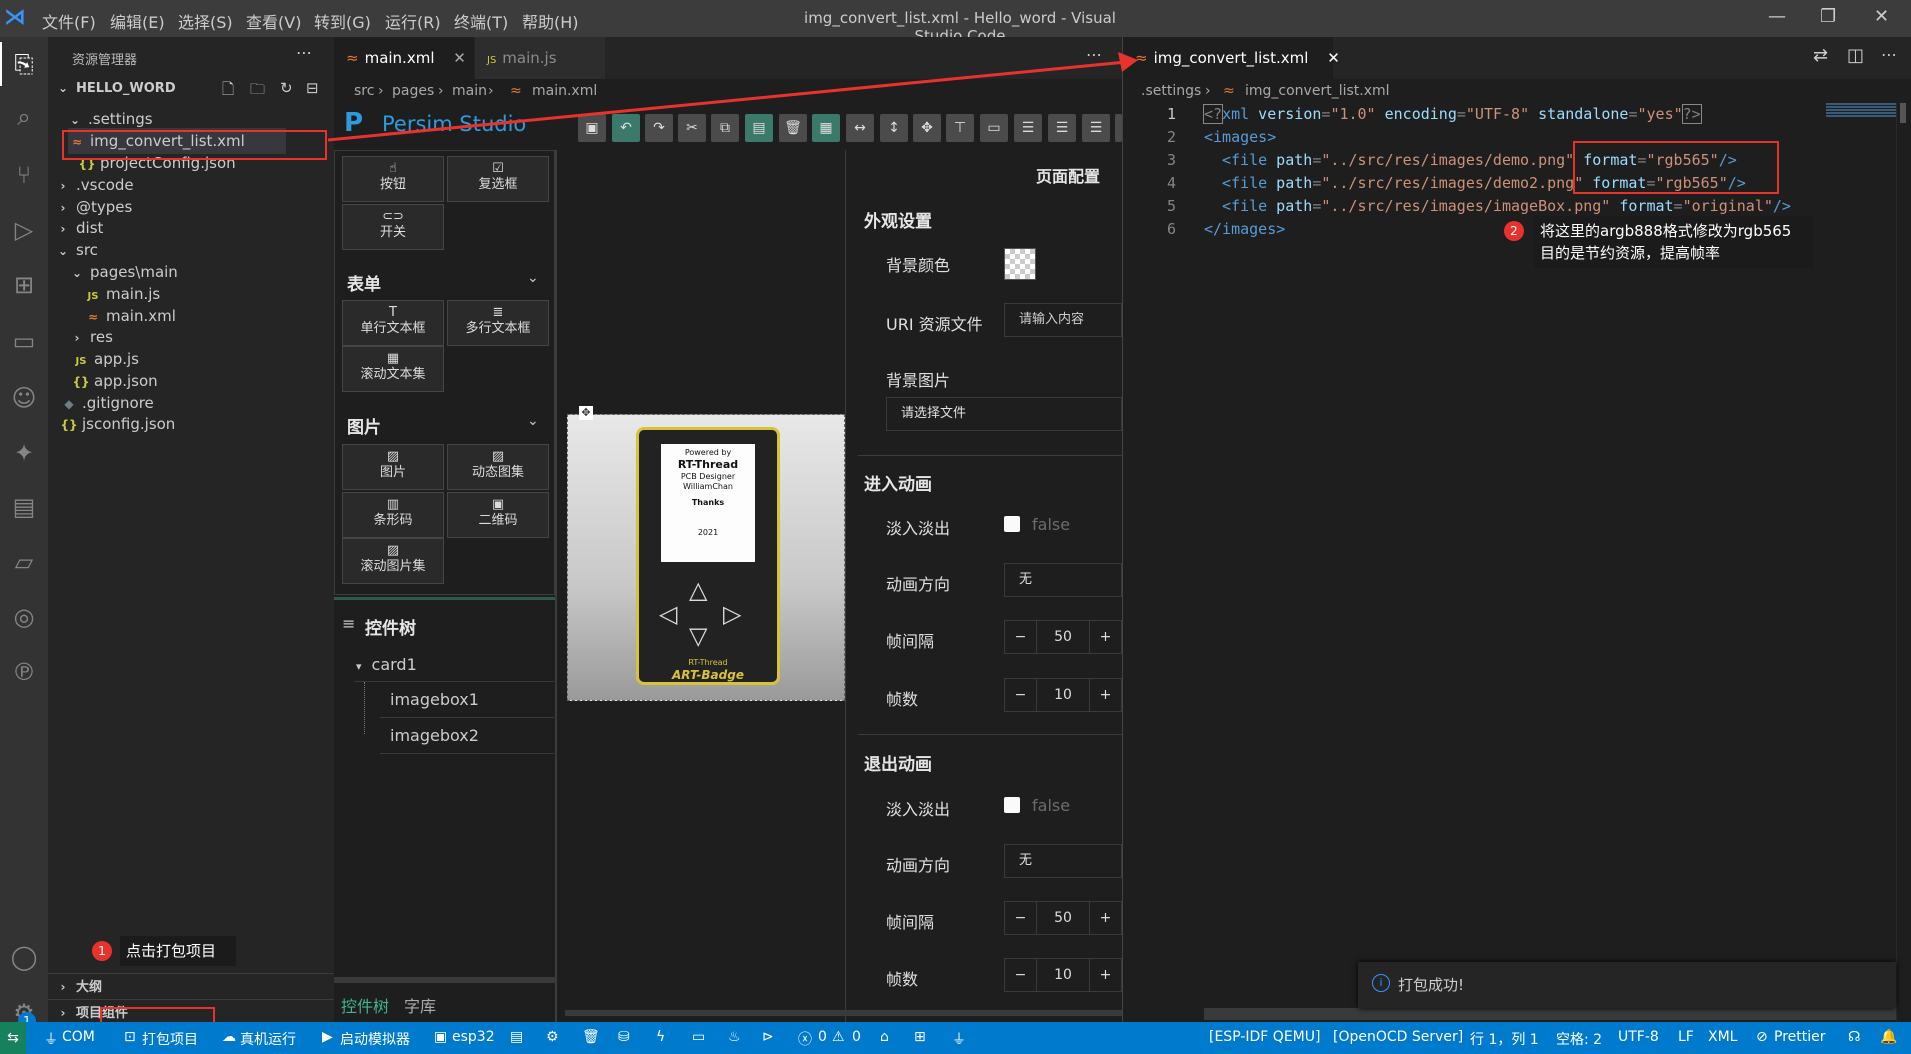 The width and height of the screenshot is (1911, 1054). Describe the element at coordinates (1063, 580) in the screenshot. I see `direction-select: 无` at that location.